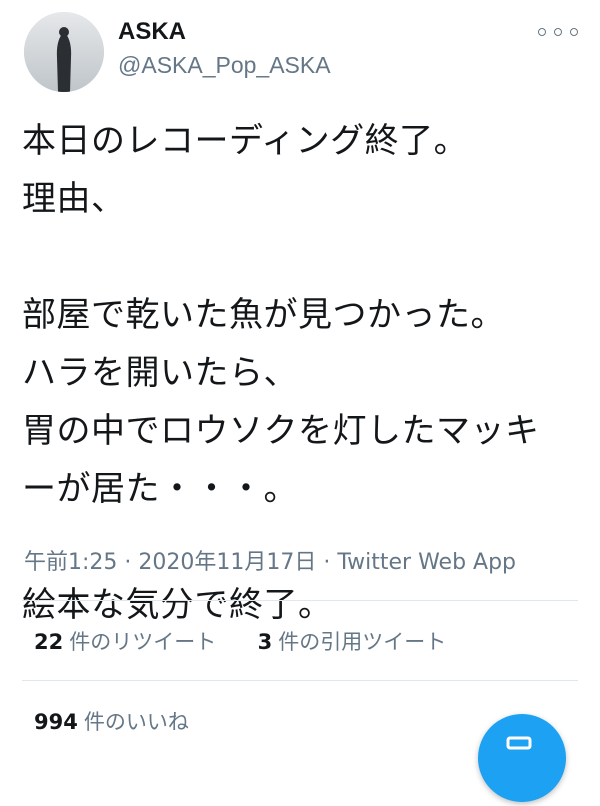 This screenshot has width=600, height=806. Describe the element at coordinates (227, 562) in the screenshot. I see `tweet-date: 2020年11月17日` at that location.